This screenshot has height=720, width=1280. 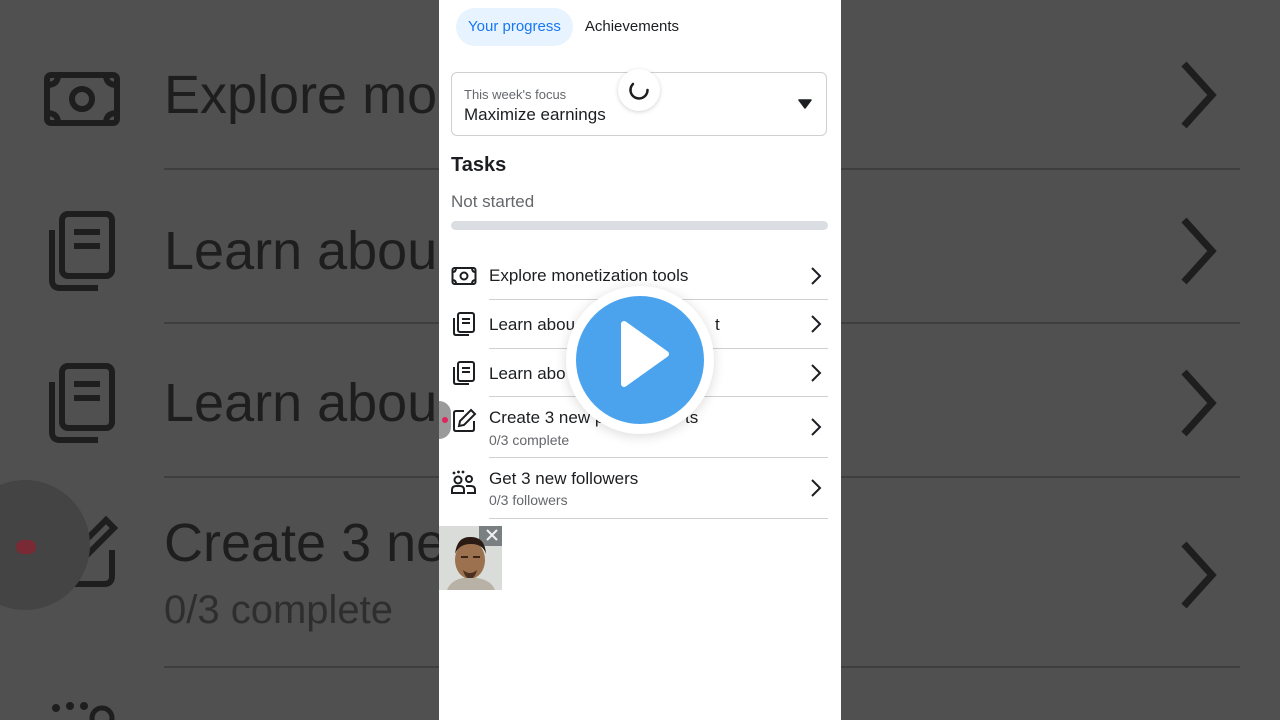 I want to click on task-title: Get 3 new followers, so click(x=564, y=478).